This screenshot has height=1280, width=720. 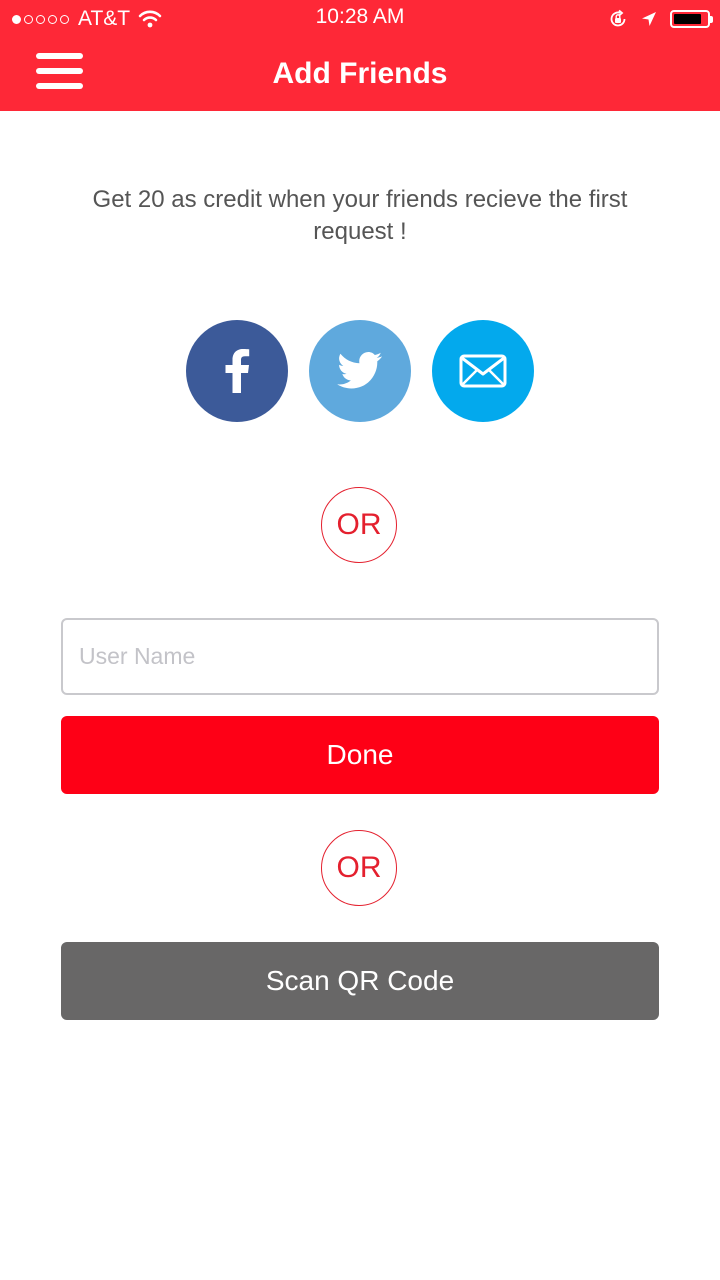 I want to click on email-button, so click(x=483, y=371).